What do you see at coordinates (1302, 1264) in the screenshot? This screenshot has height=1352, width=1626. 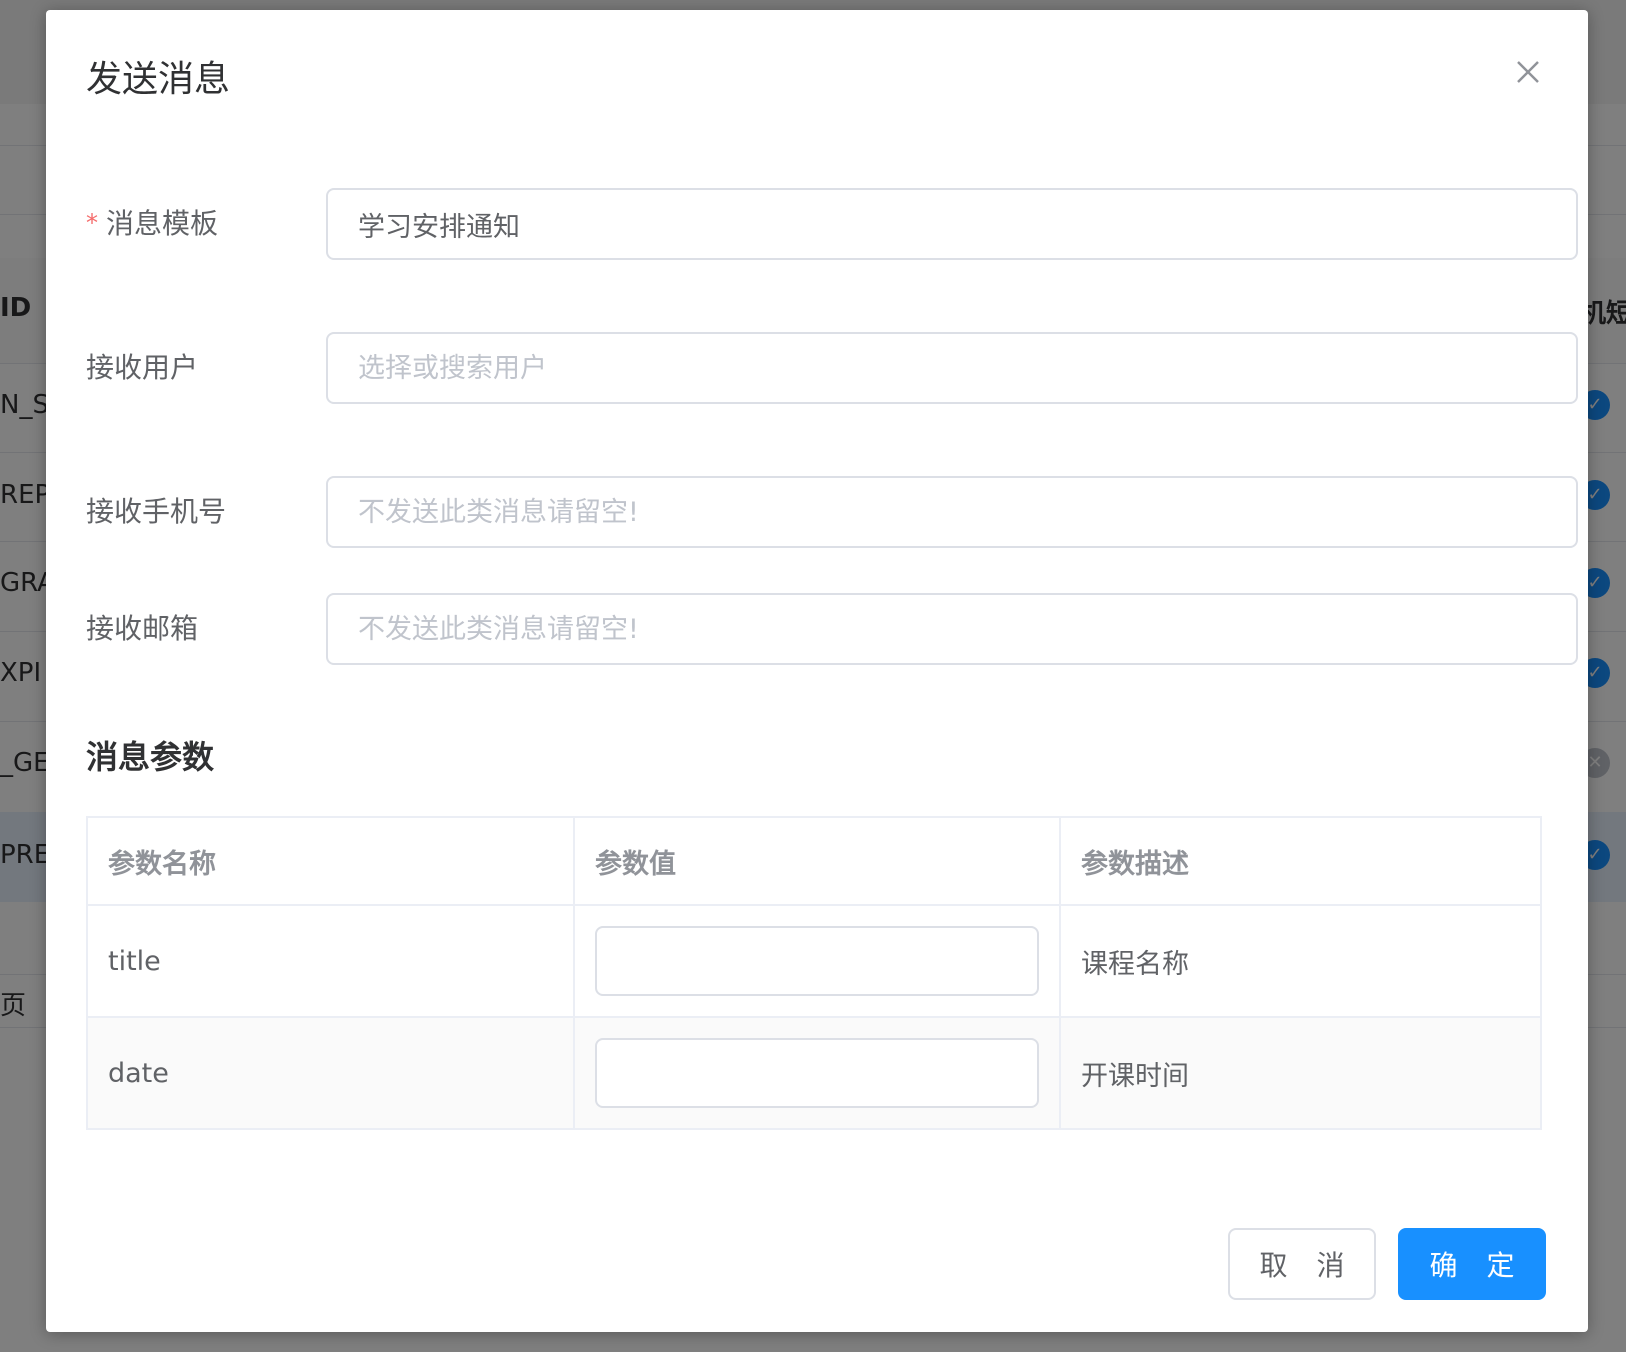 I see `cancel-button: 取 消` at bounding box center [1302, 1264].